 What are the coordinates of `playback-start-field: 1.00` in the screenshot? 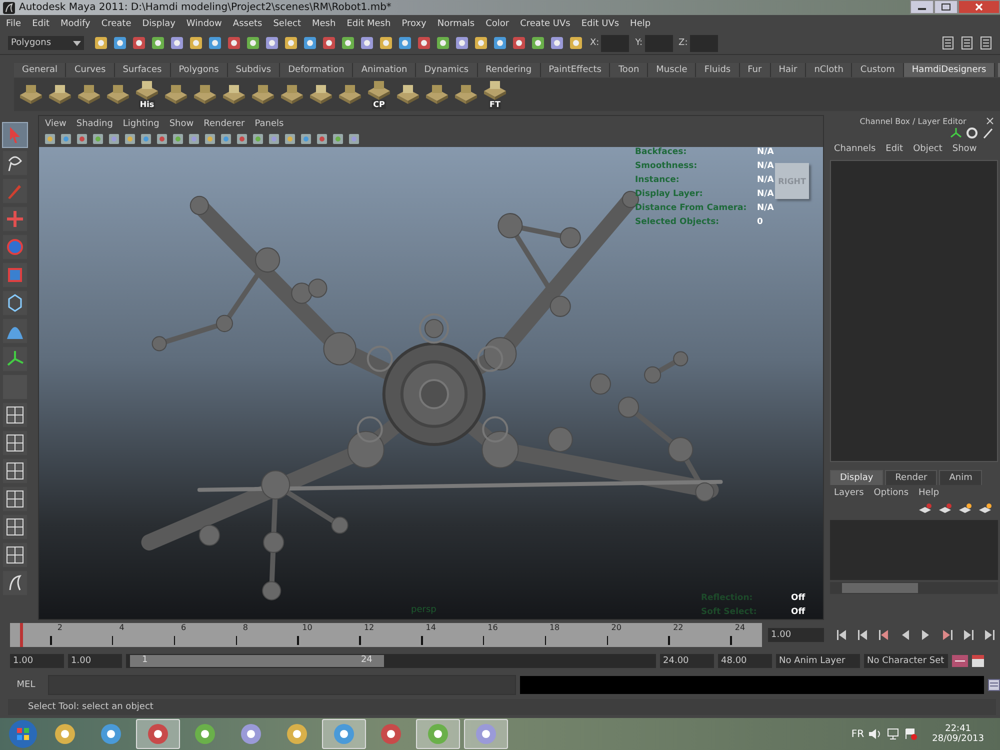 It's located at (95, 661).